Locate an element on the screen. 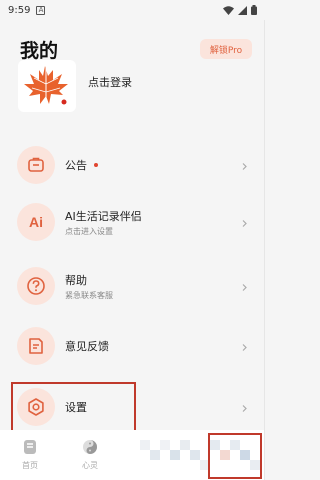  unread-dot is located at coordinates (96, 165).